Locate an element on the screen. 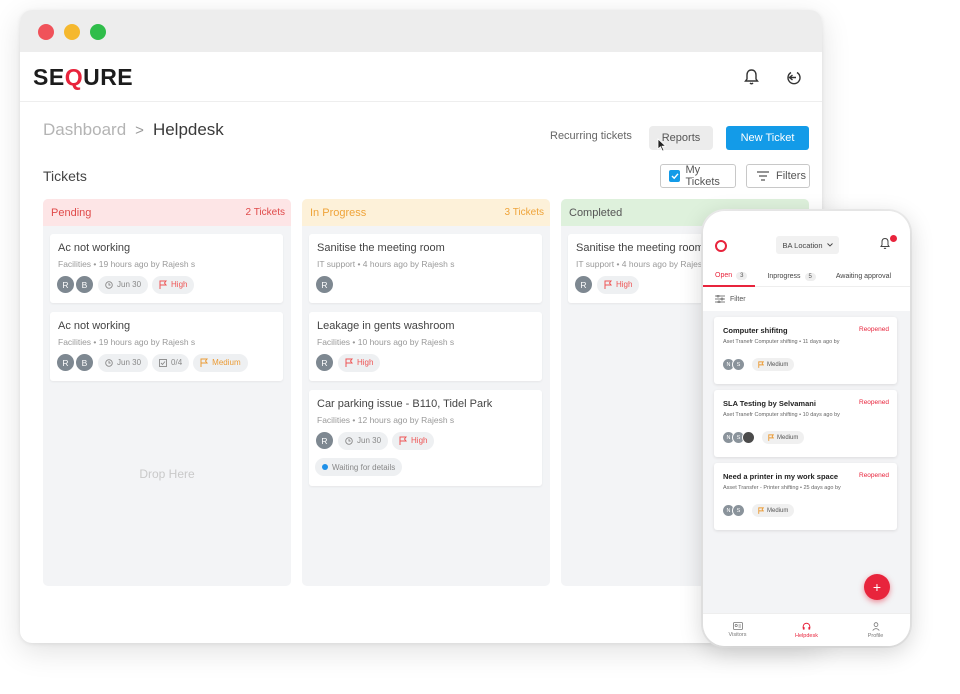 This screenshot has width=960, height=694. mobile-bottom-nav: Visitors Helpdesk Profile is located at coordinates (806, 629).